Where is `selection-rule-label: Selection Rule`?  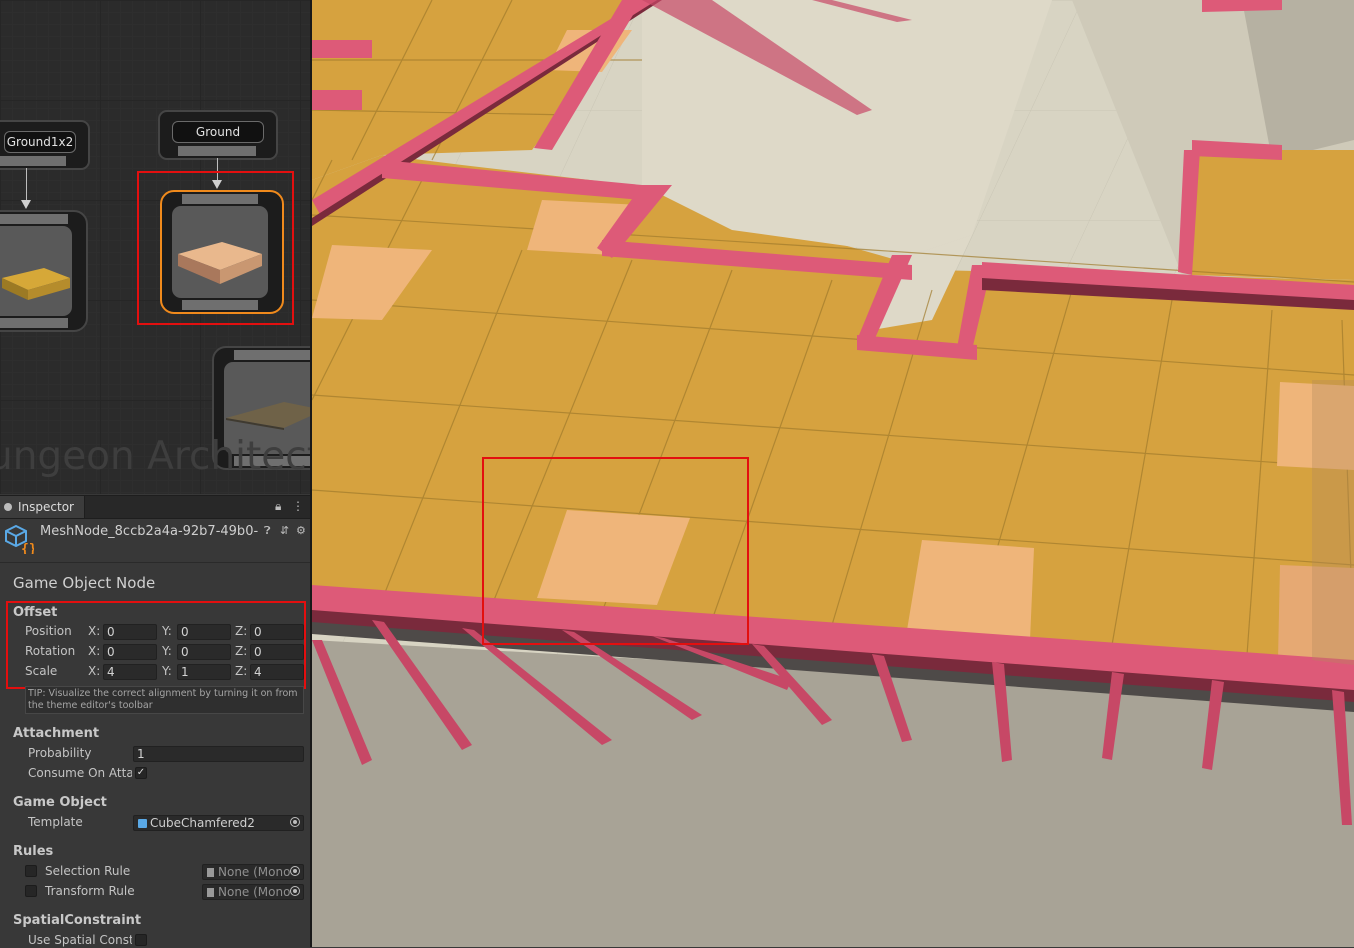
selection-rule-label: Selection Rule is located at coordinates (88, 871).